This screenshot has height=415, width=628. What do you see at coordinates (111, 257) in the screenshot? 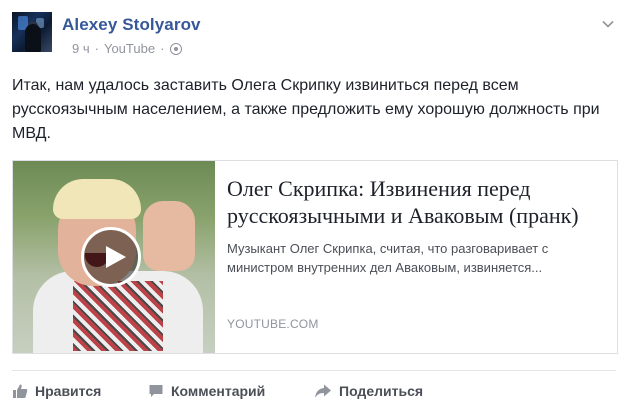
I see `play-icon` at bounding box center [111, 257].